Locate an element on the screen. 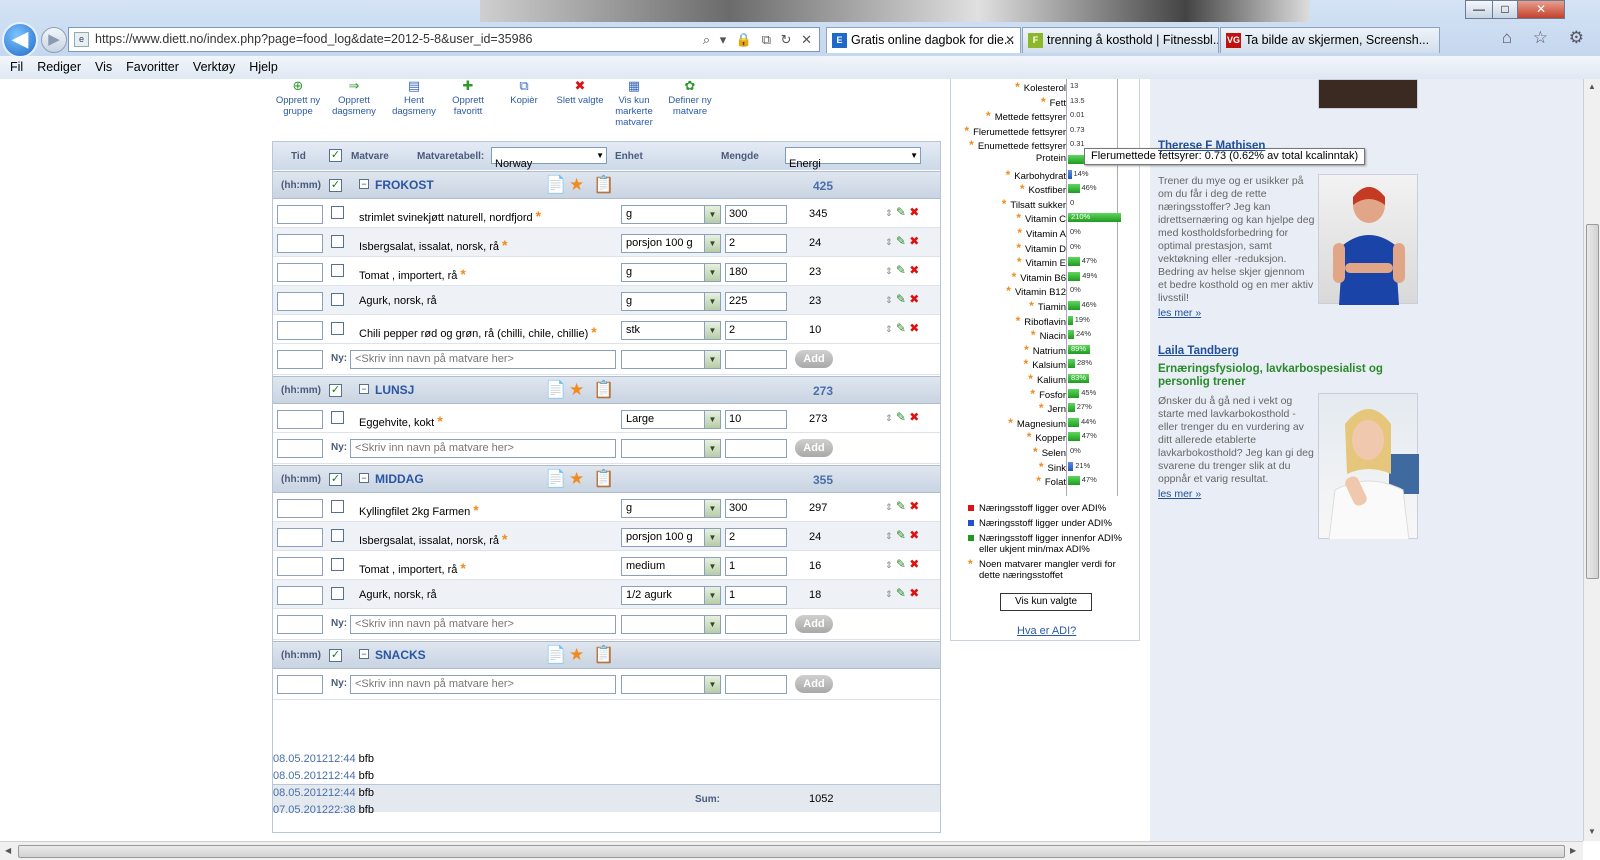 This screenshot has height=860, width=1600. unit-select: Large ▼ is located at coordinates (671, 419).